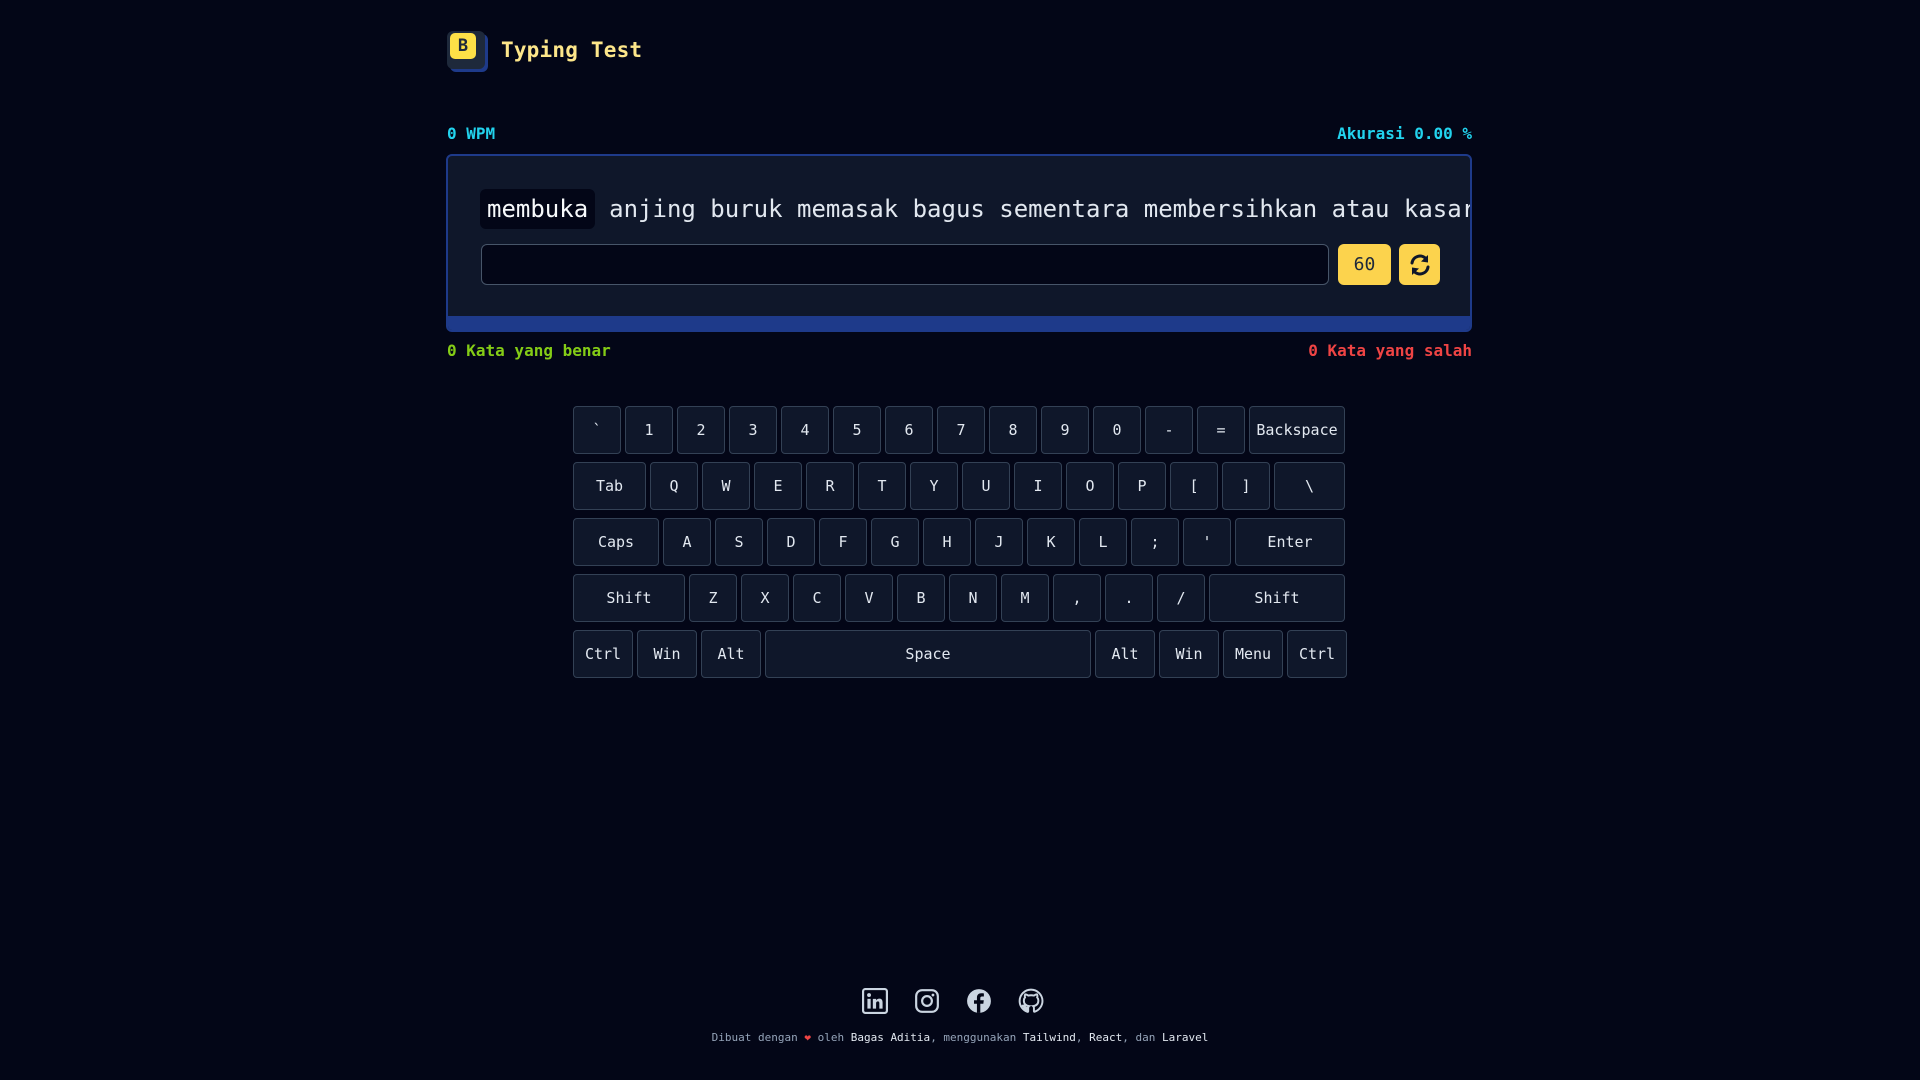  Describe the element at coordinates (909, 430) in the screenshot. I see `key-6: 6` at that location.